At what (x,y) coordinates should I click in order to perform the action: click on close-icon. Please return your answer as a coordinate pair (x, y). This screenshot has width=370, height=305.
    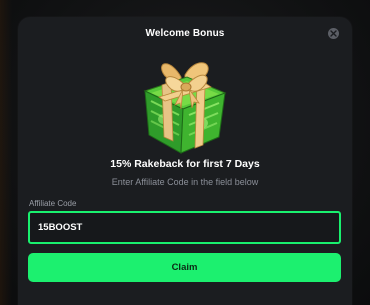
    Looking at the image, I should click on (333, 33).